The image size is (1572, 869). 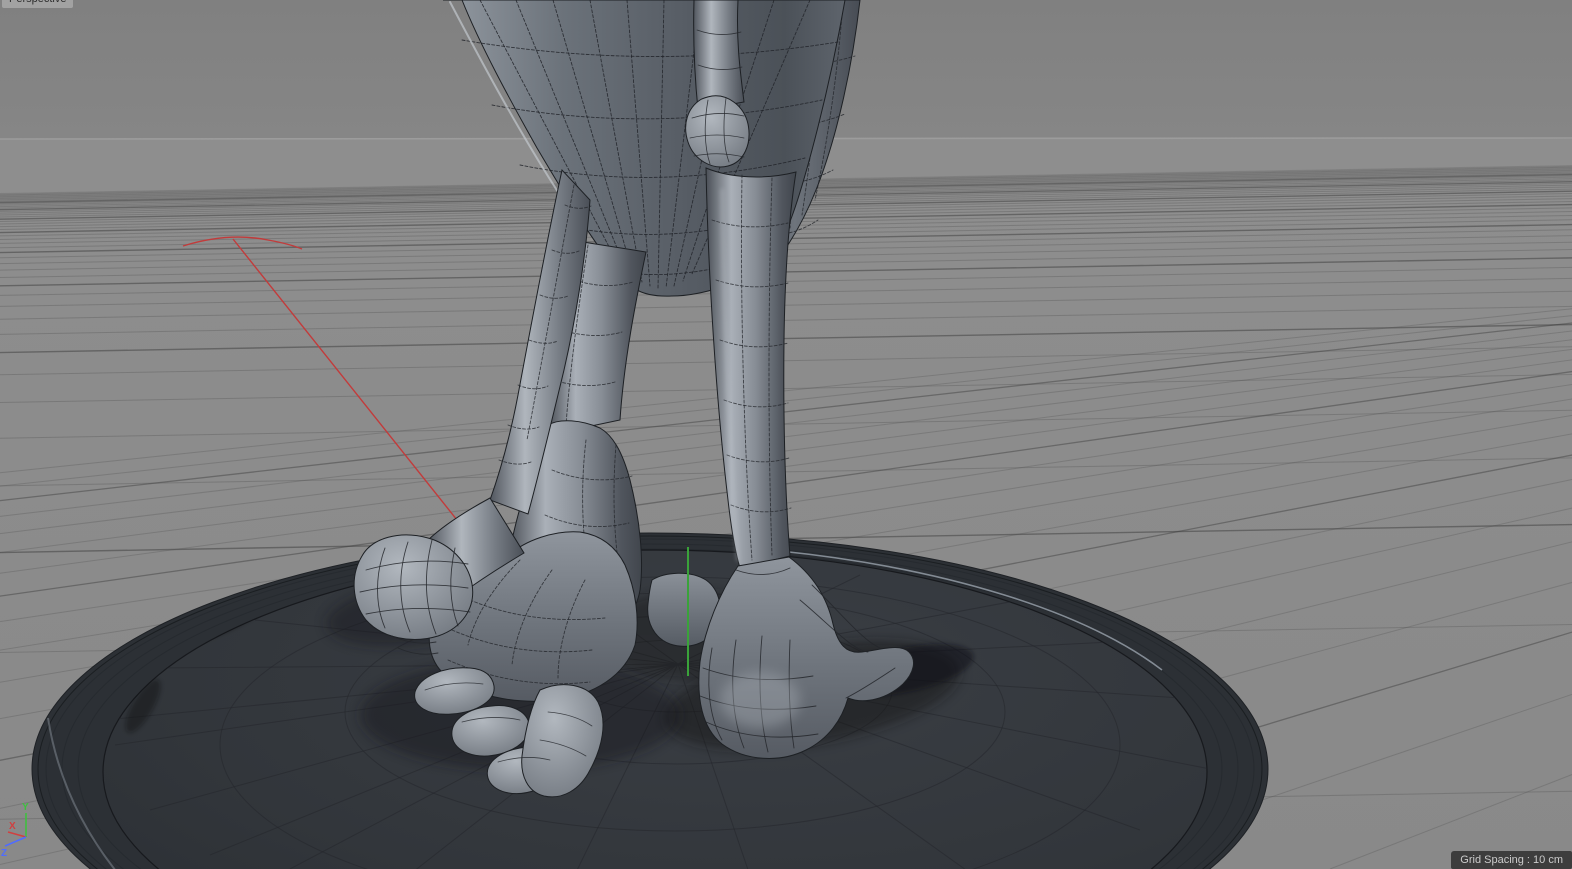 I want to click on projection-label: Perspective, so click(x=37, y=2).